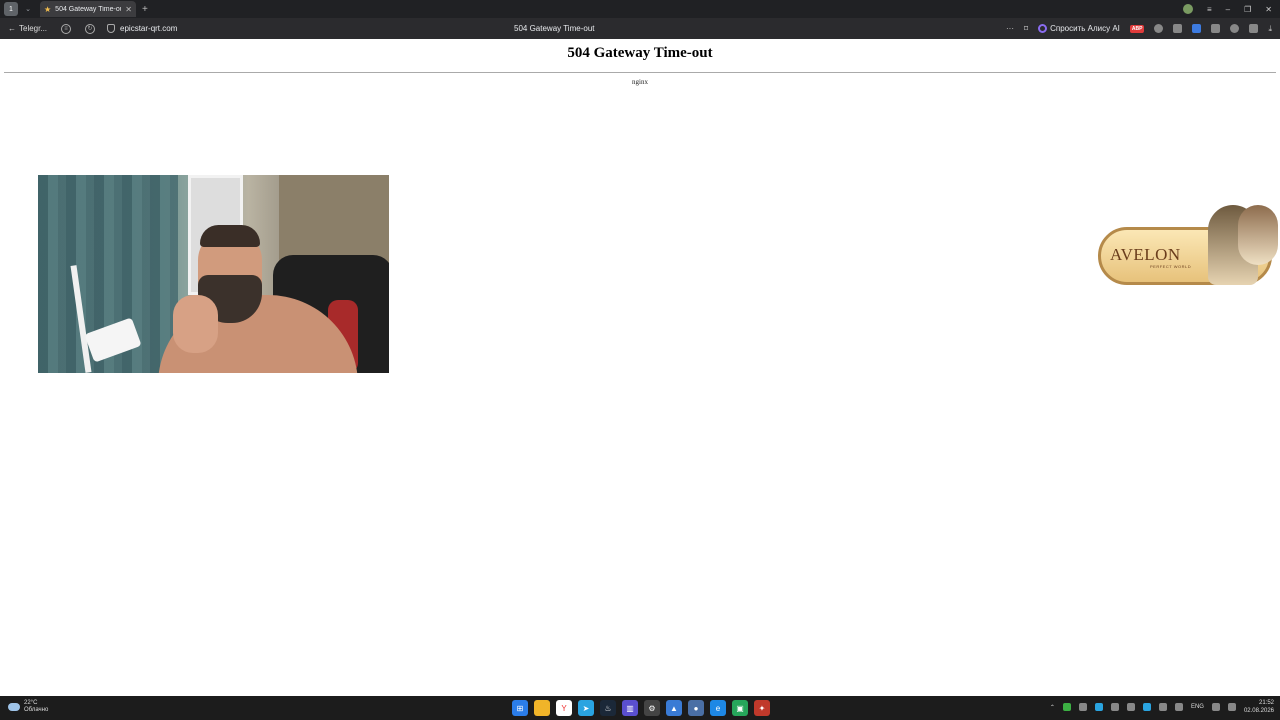 The width and height of the screenshot is (1280, 720). What do you see at coordinates (586, 708) in the screenshot?
I see `telegram-icon: ➤` at bounding box center [586, 708].